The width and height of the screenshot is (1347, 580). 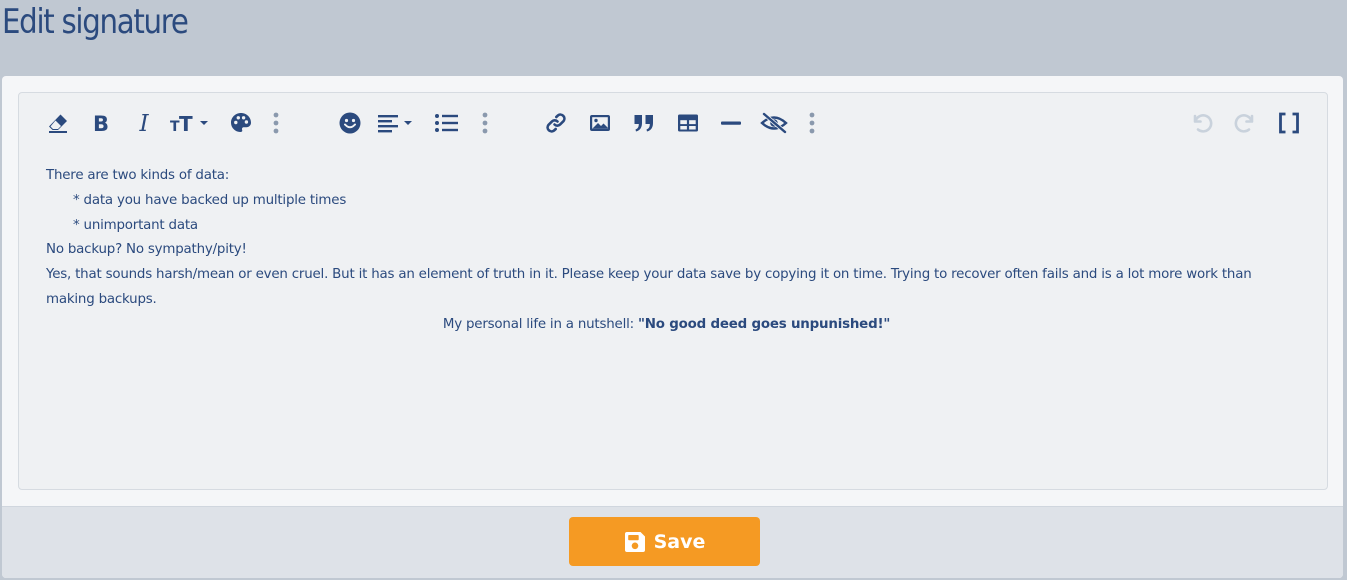 What do you see at coordinates (540, 324) in the screenshot?
I see `signature-motto-prefix: My personal life in a nutshell:` at bounding box center [540, 324].